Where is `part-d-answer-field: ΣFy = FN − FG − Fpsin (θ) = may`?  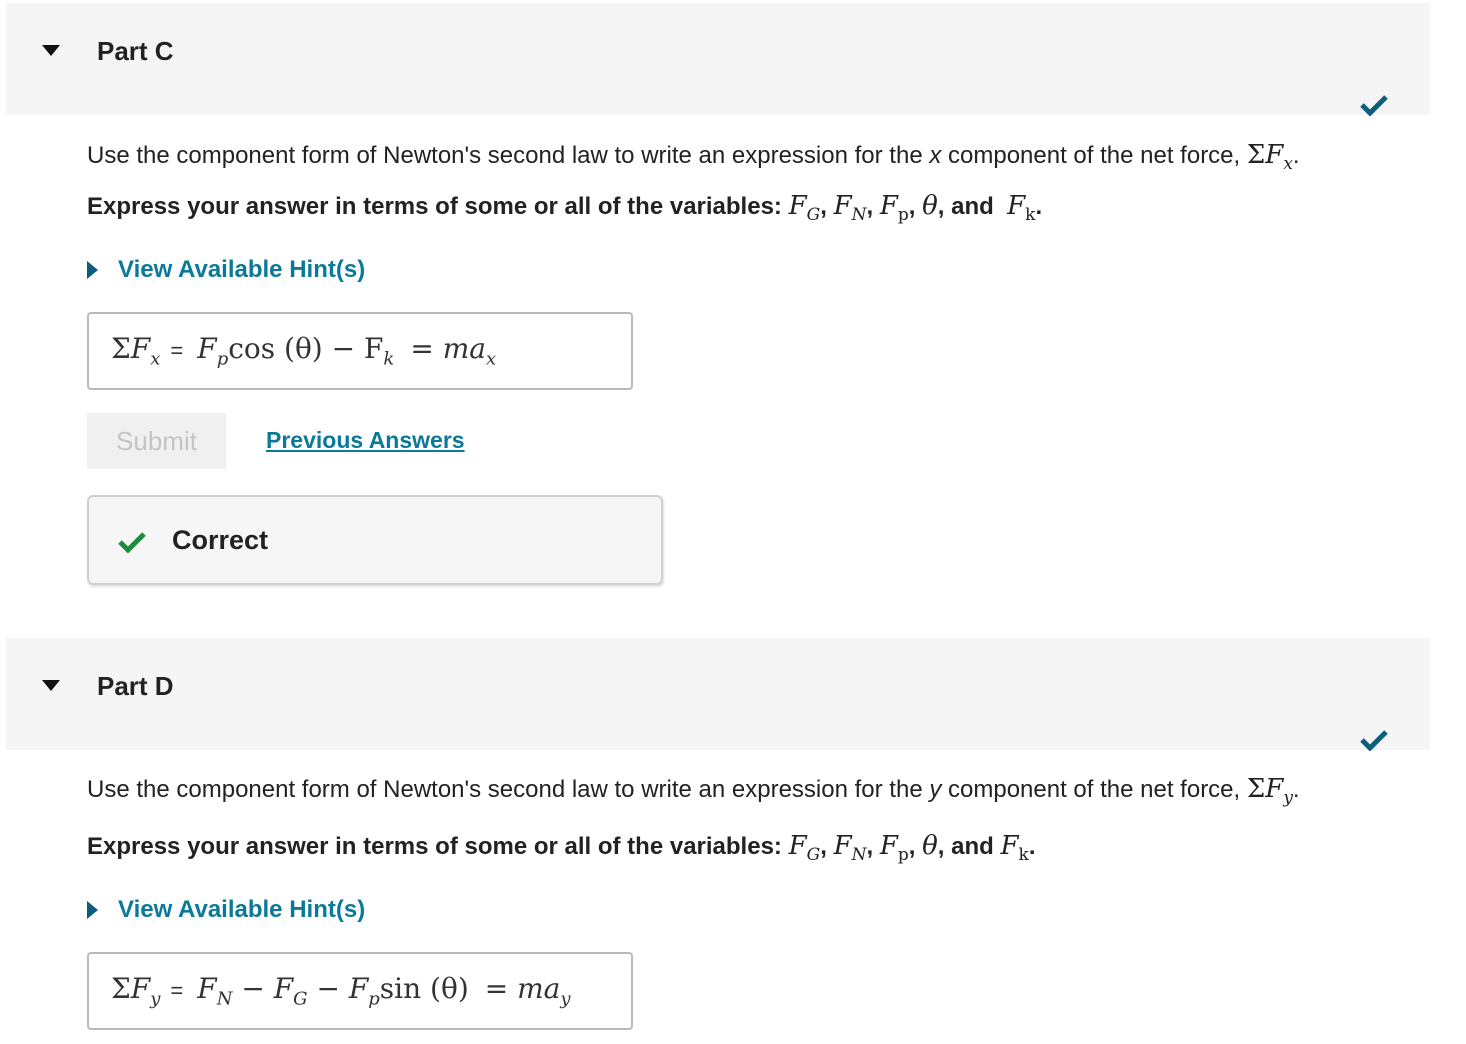 part-d-answer-field: ΣFy = FN − FG − Fpsin (θ) = may is located at coordinates (360, 991).